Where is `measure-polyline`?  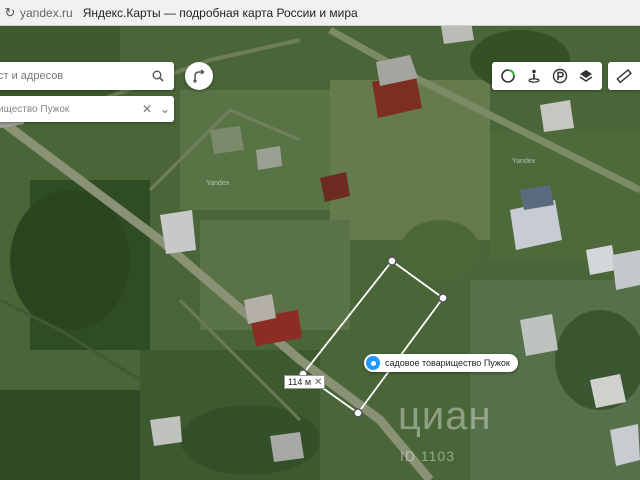 measure-polyline is located at coordinates (373, 337).